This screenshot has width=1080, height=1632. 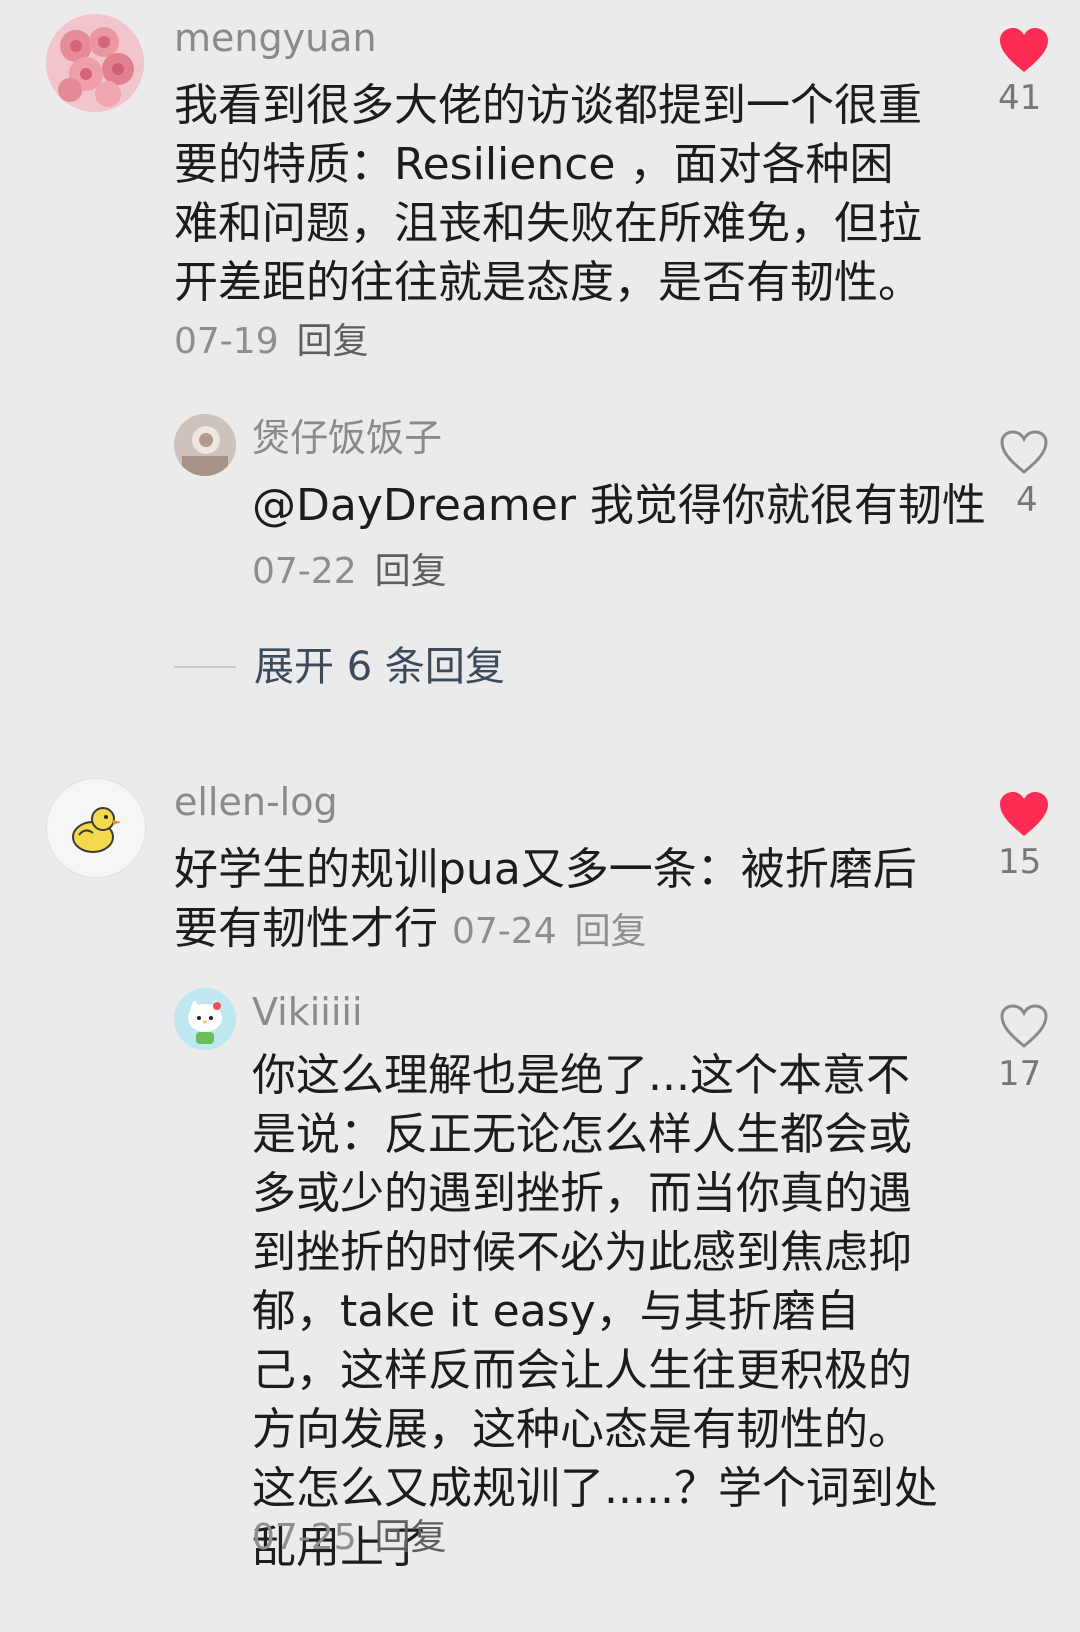 What do you see at coordinates (619, 505) in the screenshot?
I see `reply-text: @DayDreamer 我觉得你就很有韧性` at bounding box center [619, 505].